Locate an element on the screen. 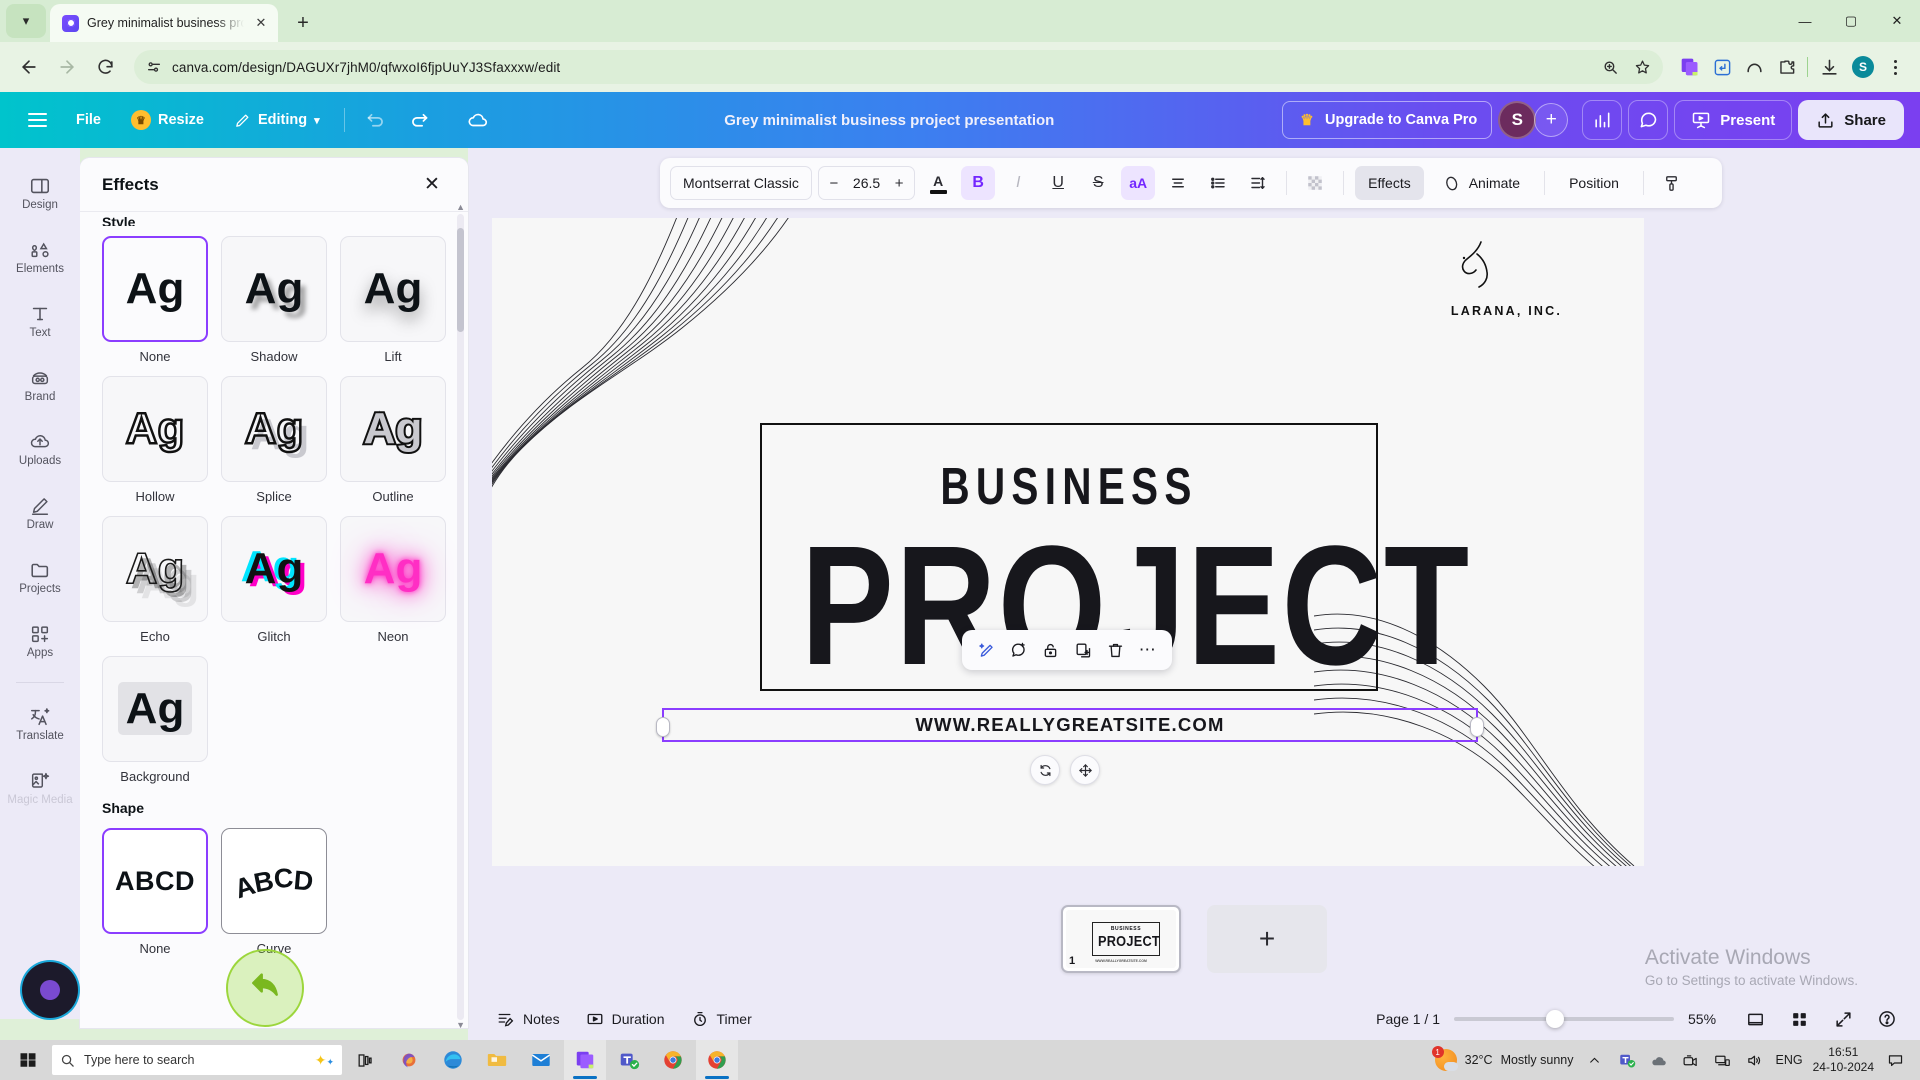  style-swatch-none: Ag is located at coordinates (155, 289).